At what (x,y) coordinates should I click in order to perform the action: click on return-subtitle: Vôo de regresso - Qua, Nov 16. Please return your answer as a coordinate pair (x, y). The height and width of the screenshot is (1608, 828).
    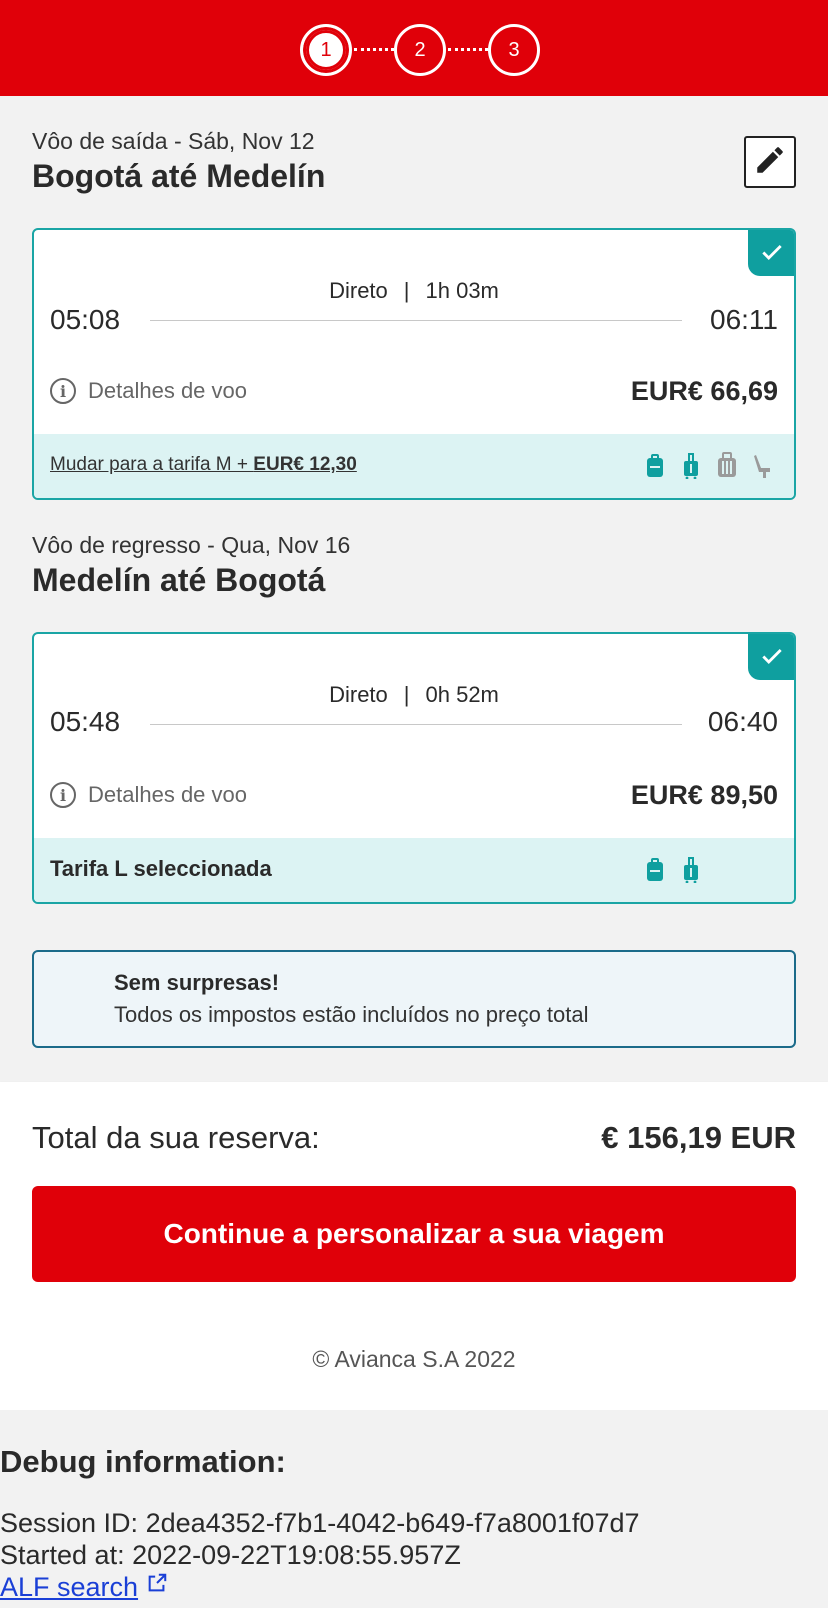
    Looking at the image, I should click on (191, 545).